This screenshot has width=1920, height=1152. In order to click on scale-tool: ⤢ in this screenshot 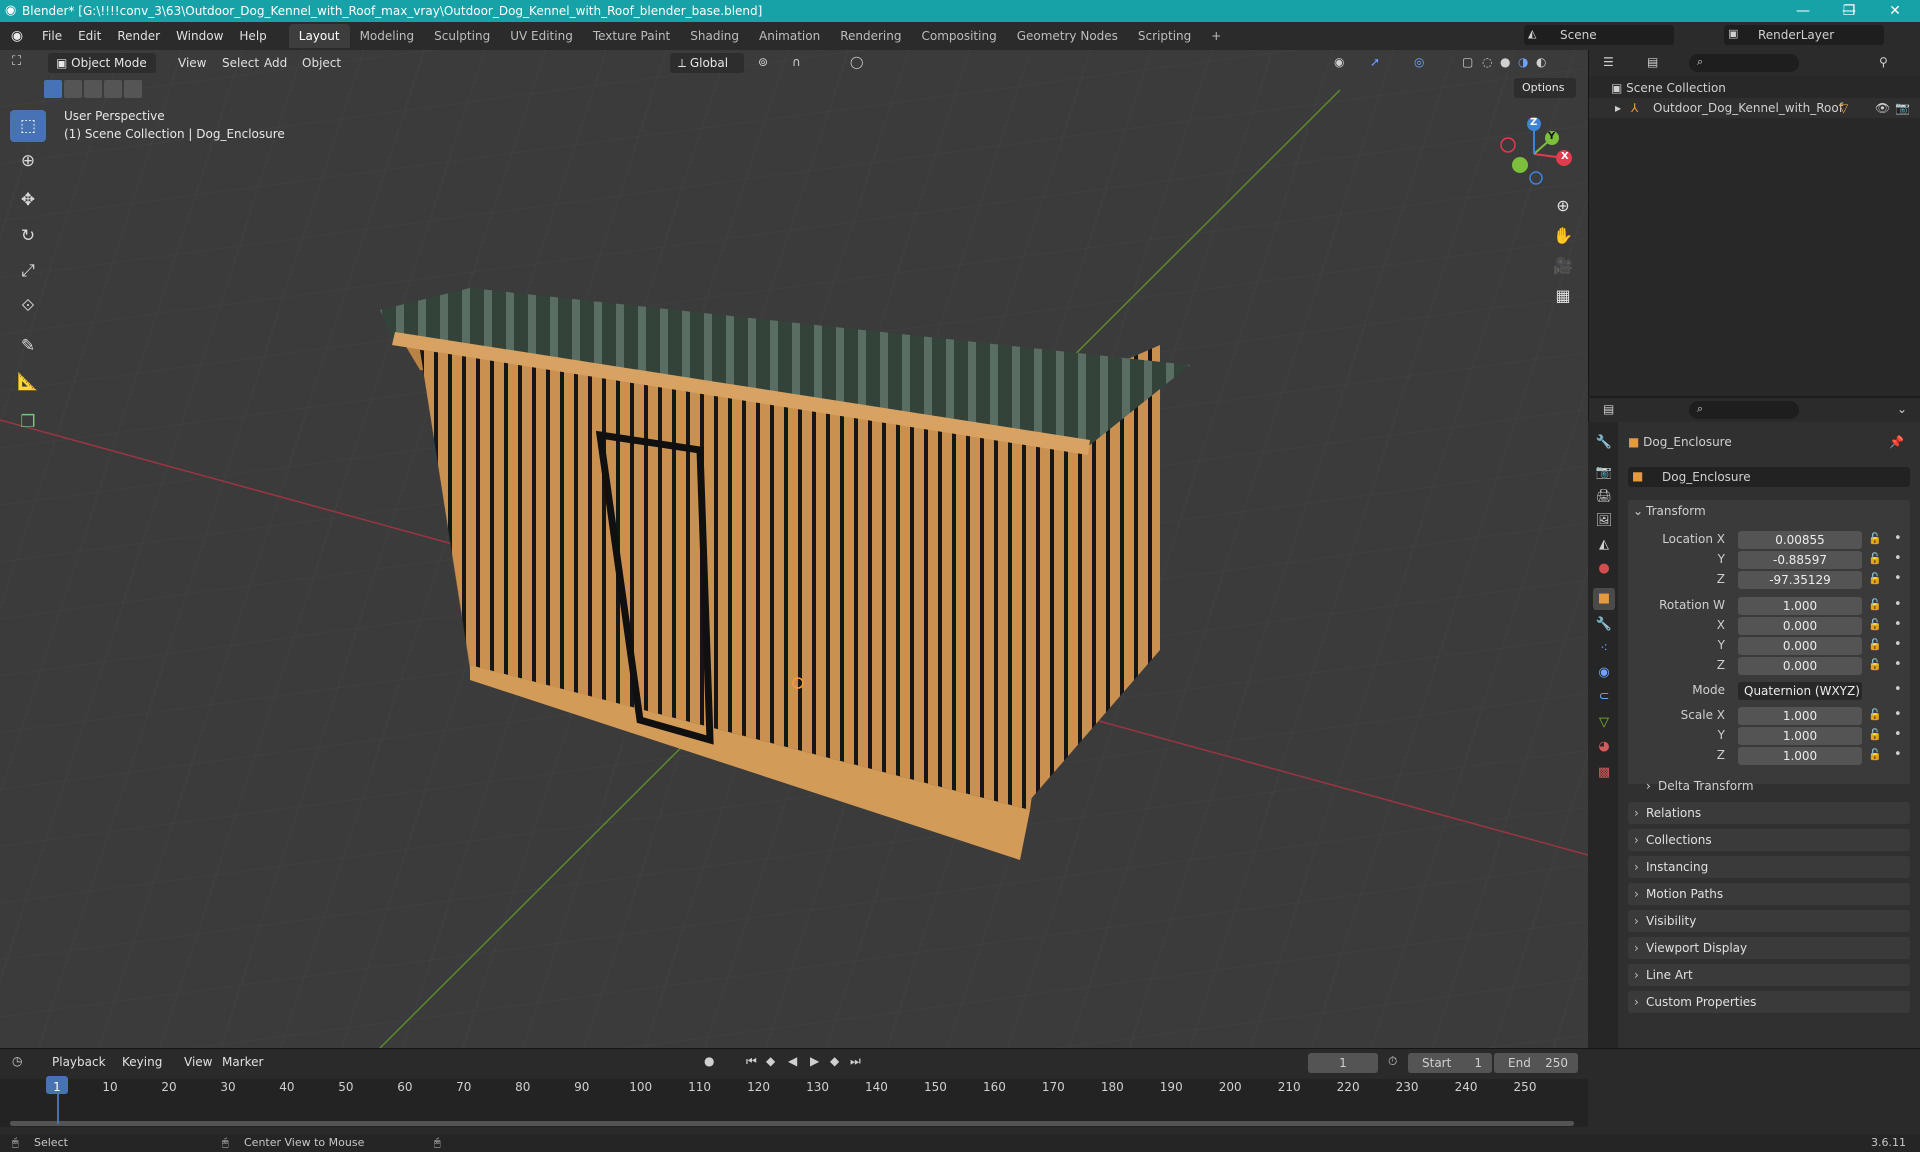, I will do `click(28, 271)`.